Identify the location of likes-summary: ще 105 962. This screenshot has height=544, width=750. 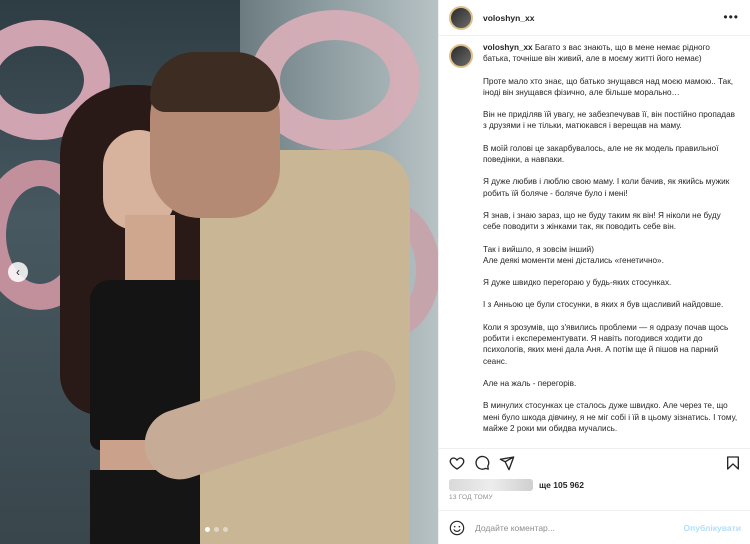
(516, 485).